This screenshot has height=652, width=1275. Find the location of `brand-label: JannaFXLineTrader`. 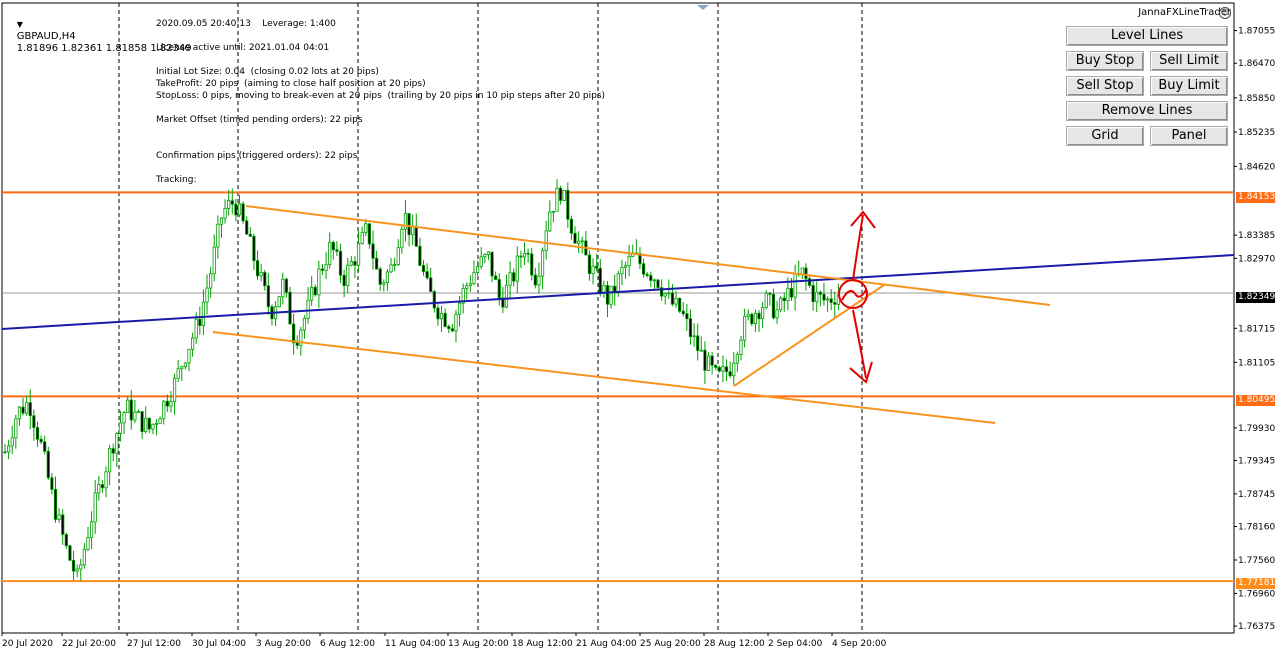

brand-label: JannaFXLineTrader is located at coordinates (1184, 12).